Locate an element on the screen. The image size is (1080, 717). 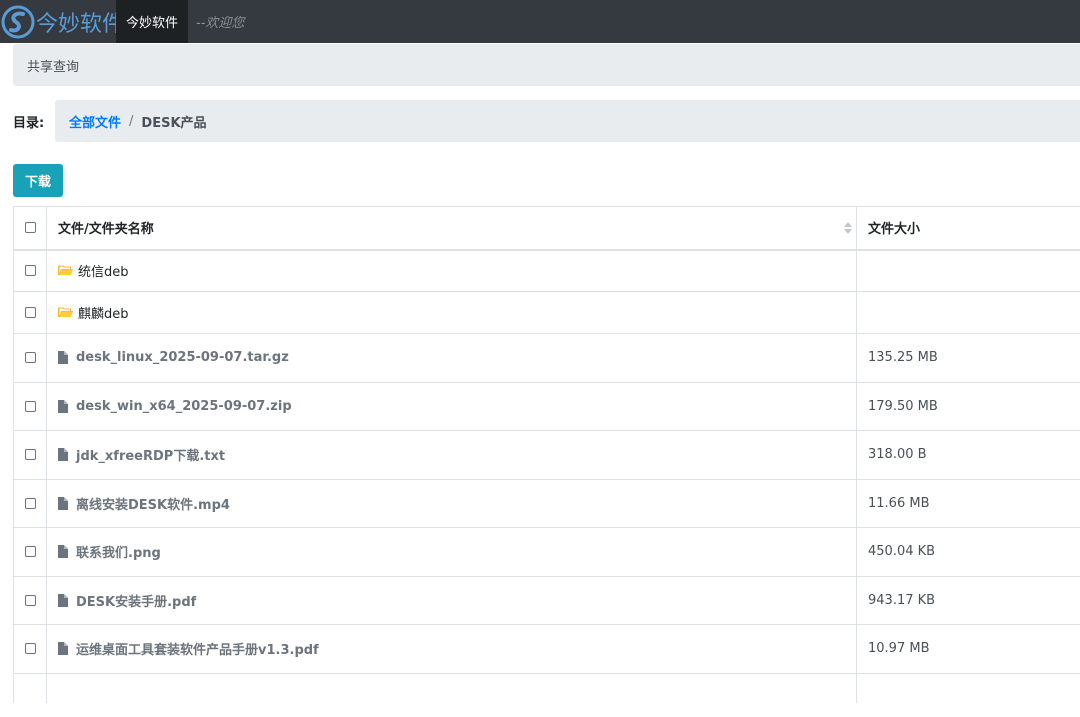
select-all-checkbox is located at coordinates (30, 228).